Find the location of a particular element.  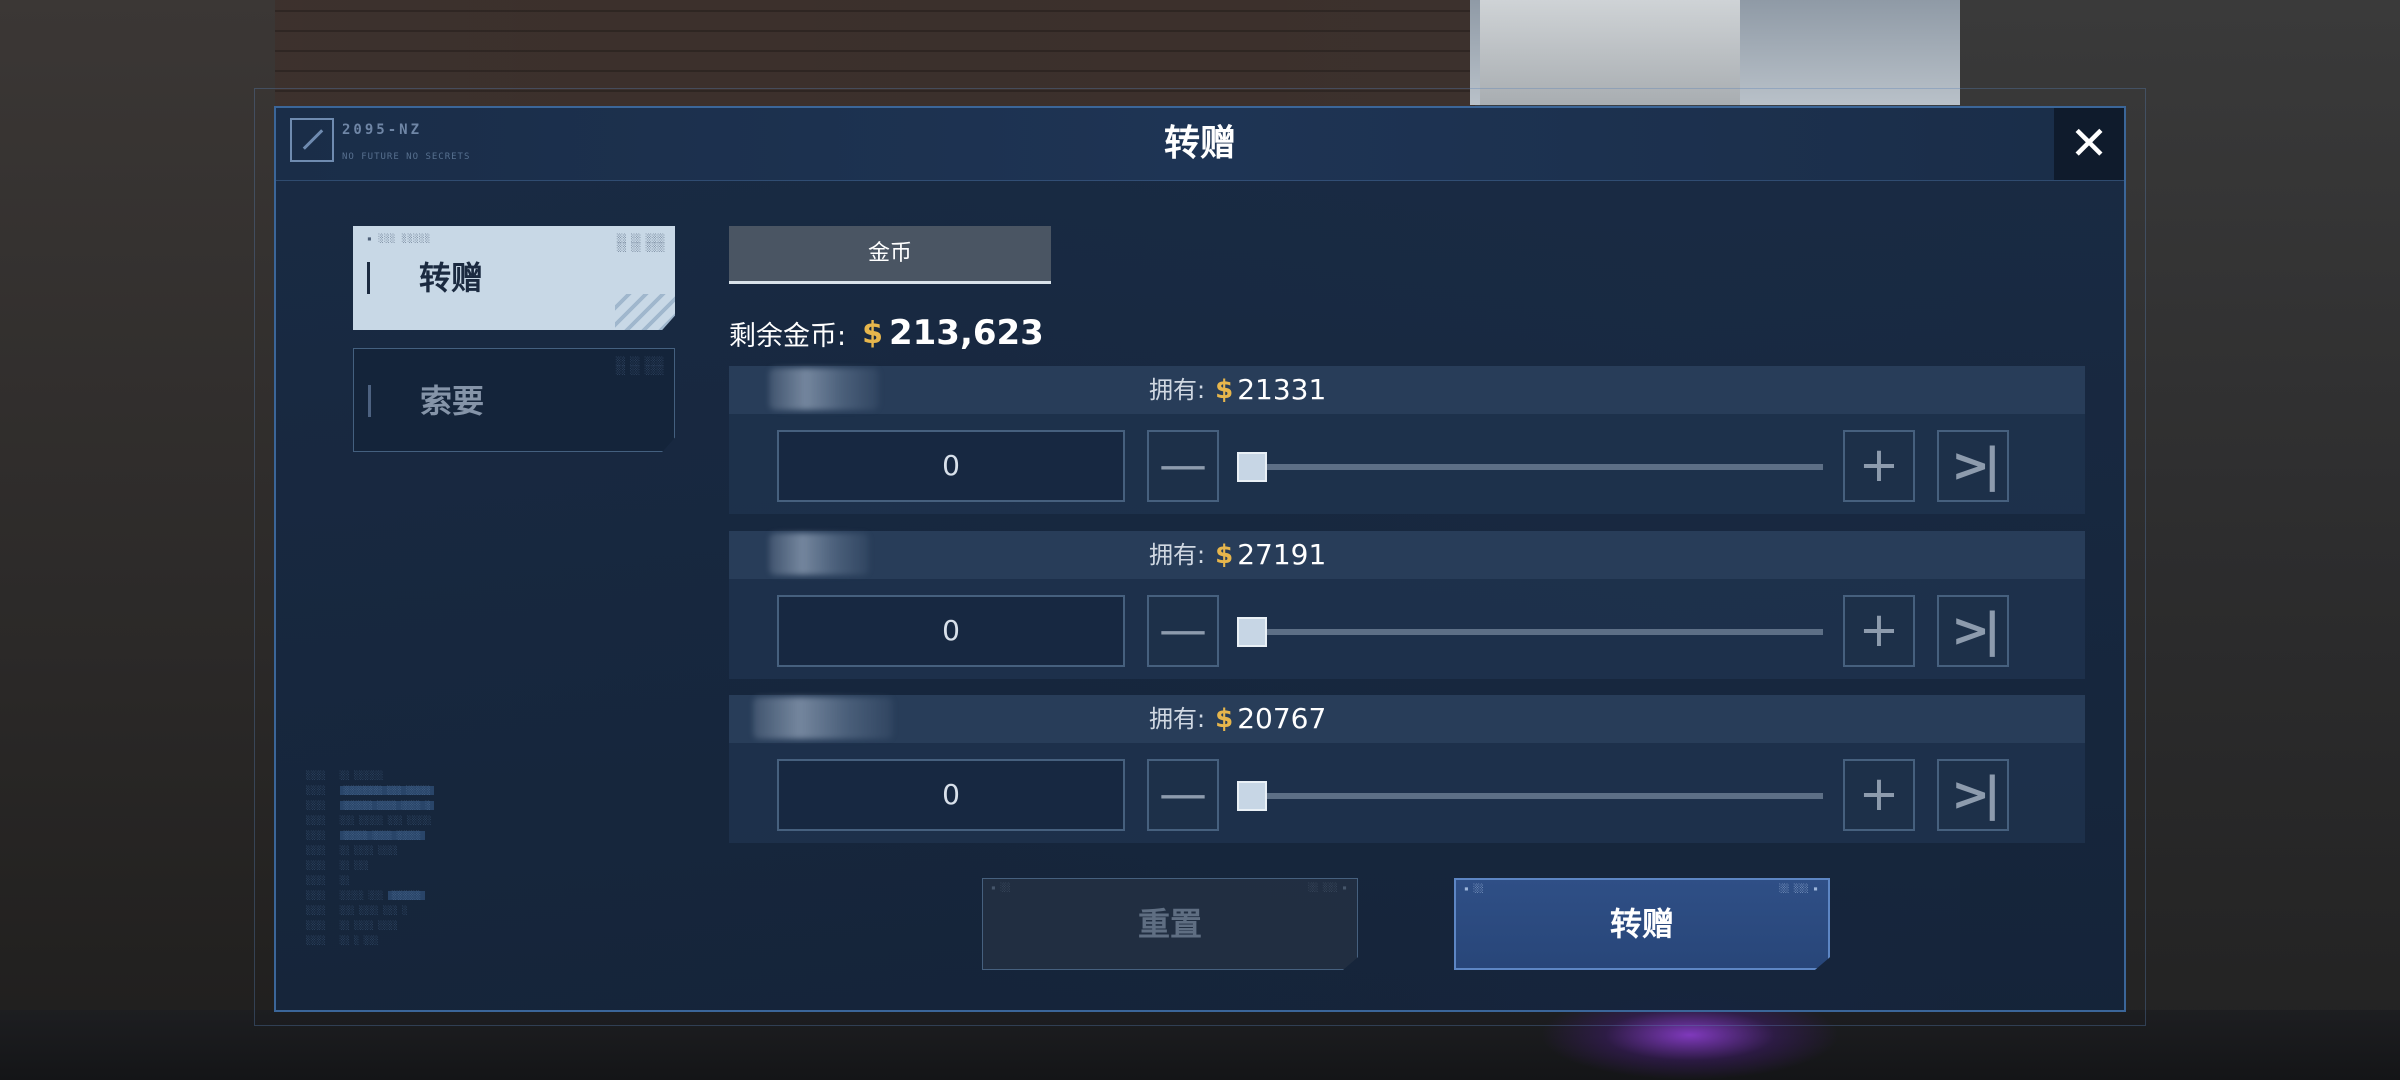

owned-value: 21331 is located at coordinates (1282, 389).